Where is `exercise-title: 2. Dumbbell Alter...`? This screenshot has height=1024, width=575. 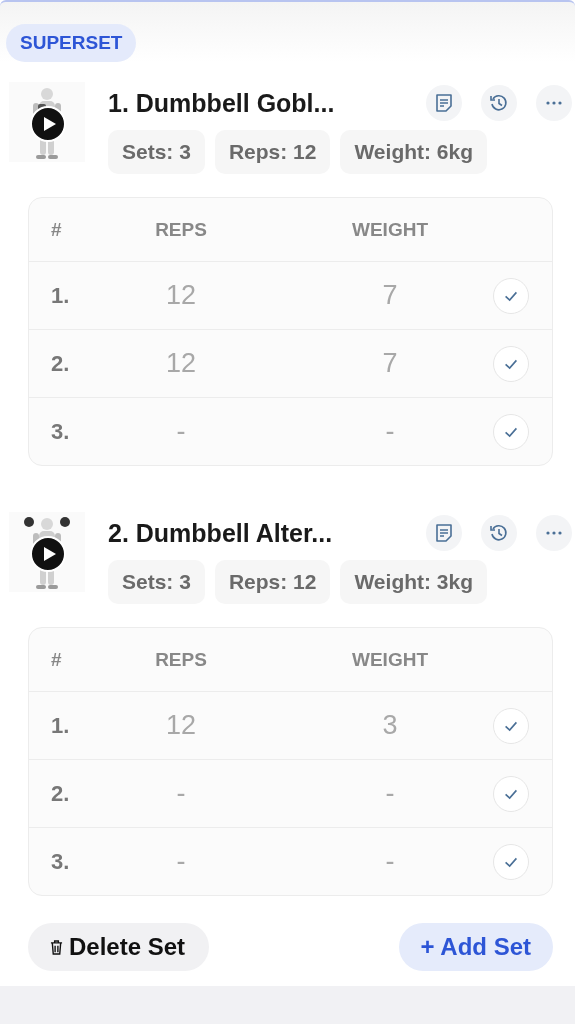
exercise-title: 2. Dumbbell Alter... is located at coordinates (267, 533).